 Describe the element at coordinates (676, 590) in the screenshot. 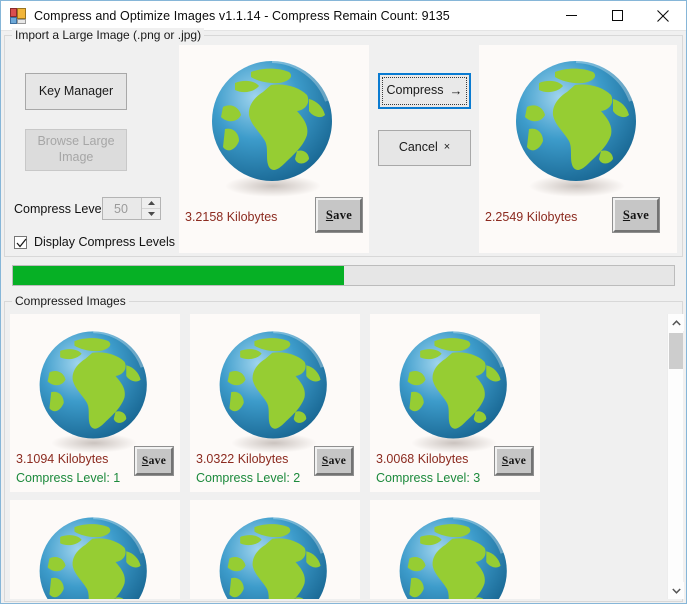

I see `scroll-down-icon` at that location.